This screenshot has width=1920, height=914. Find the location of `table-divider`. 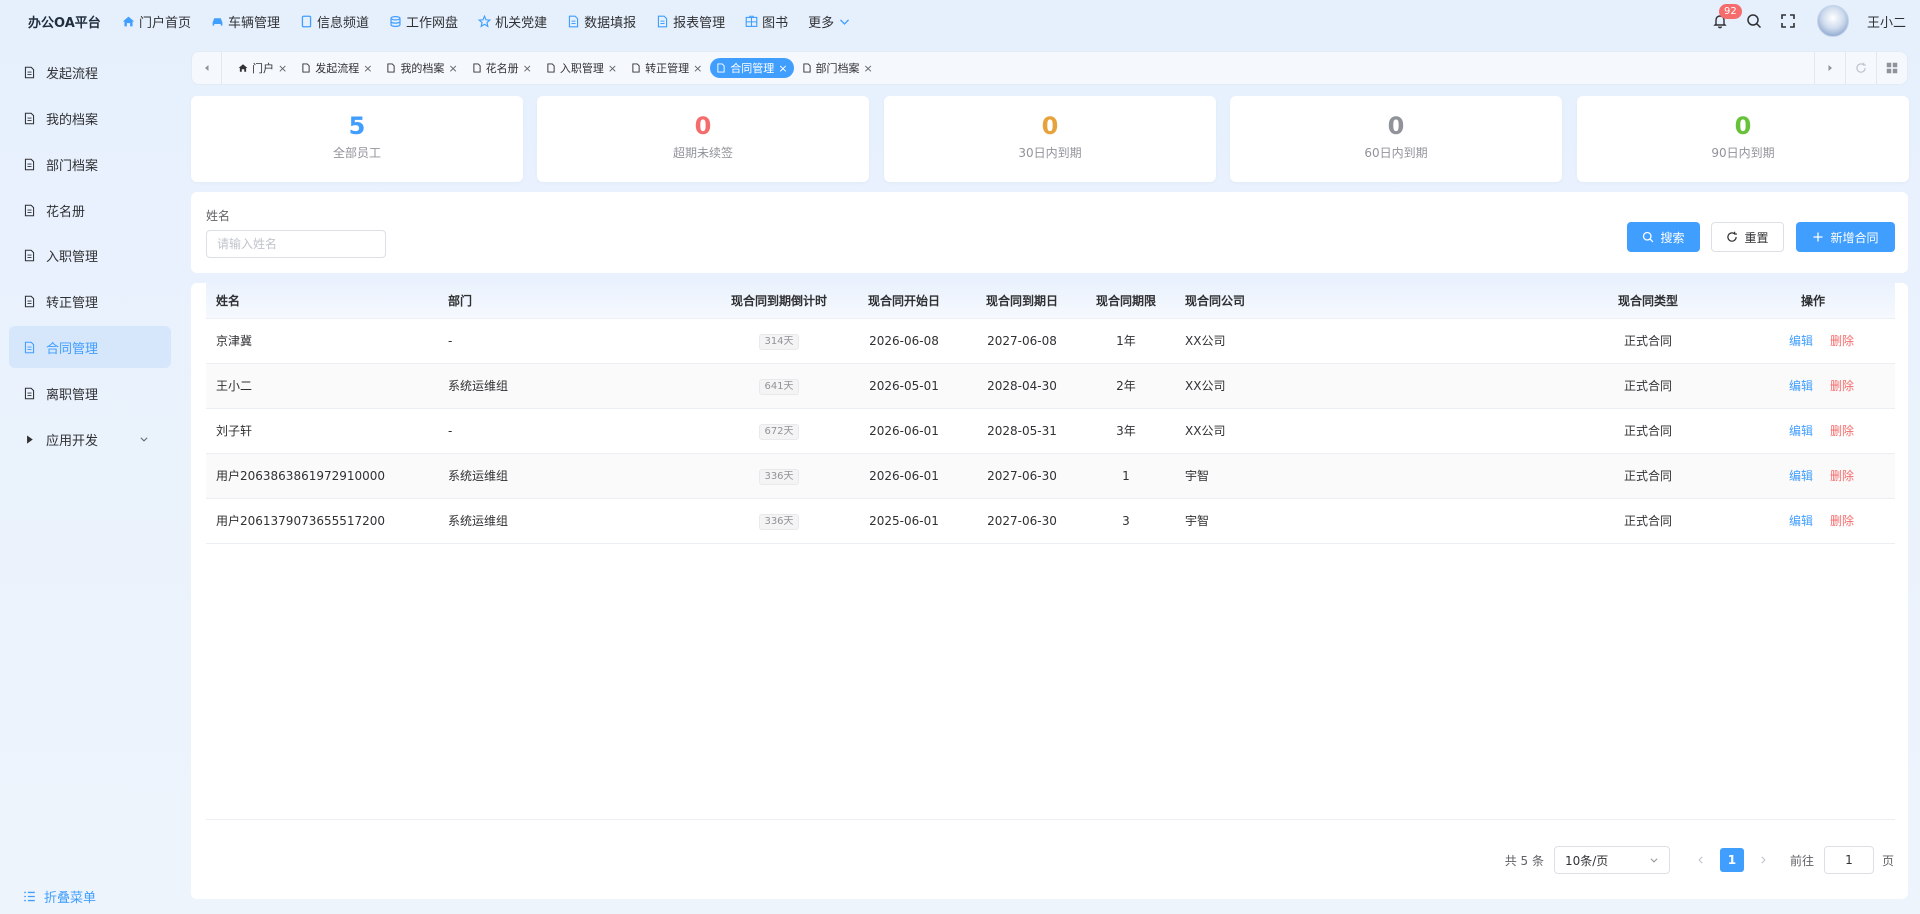

table-divider is located at coordinates (1050, 819).